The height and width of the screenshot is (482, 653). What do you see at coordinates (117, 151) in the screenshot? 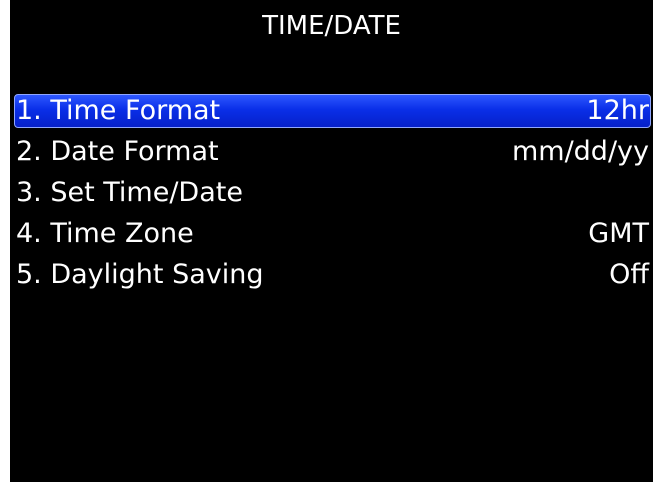
I see `menu-item-label: 2. Date Format` at bounding box center [117, 151].